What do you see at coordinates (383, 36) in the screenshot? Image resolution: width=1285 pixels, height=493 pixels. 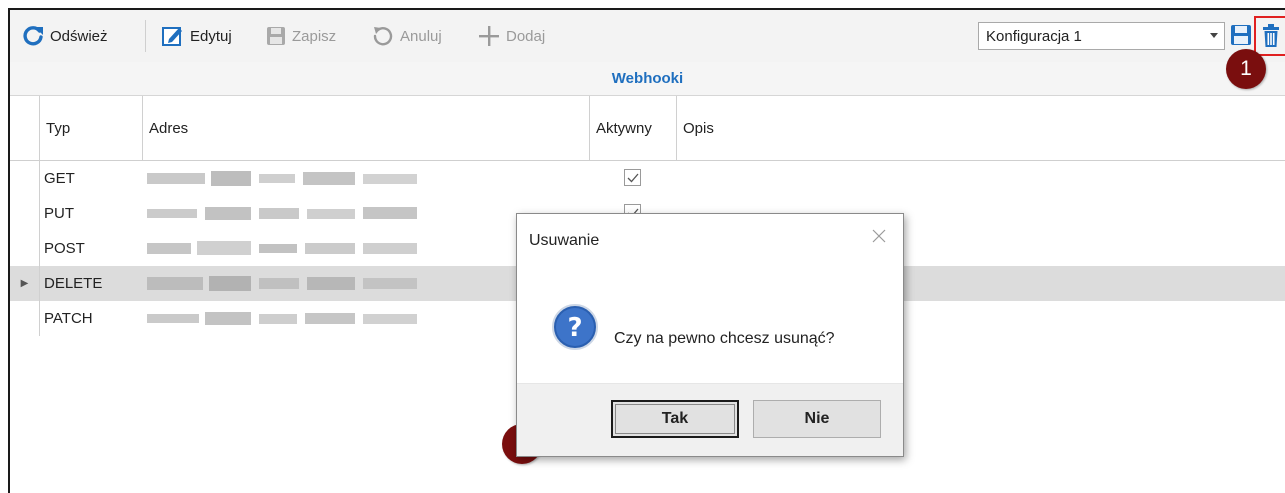 I see `undo-icon` at bounding box center [383, 36].